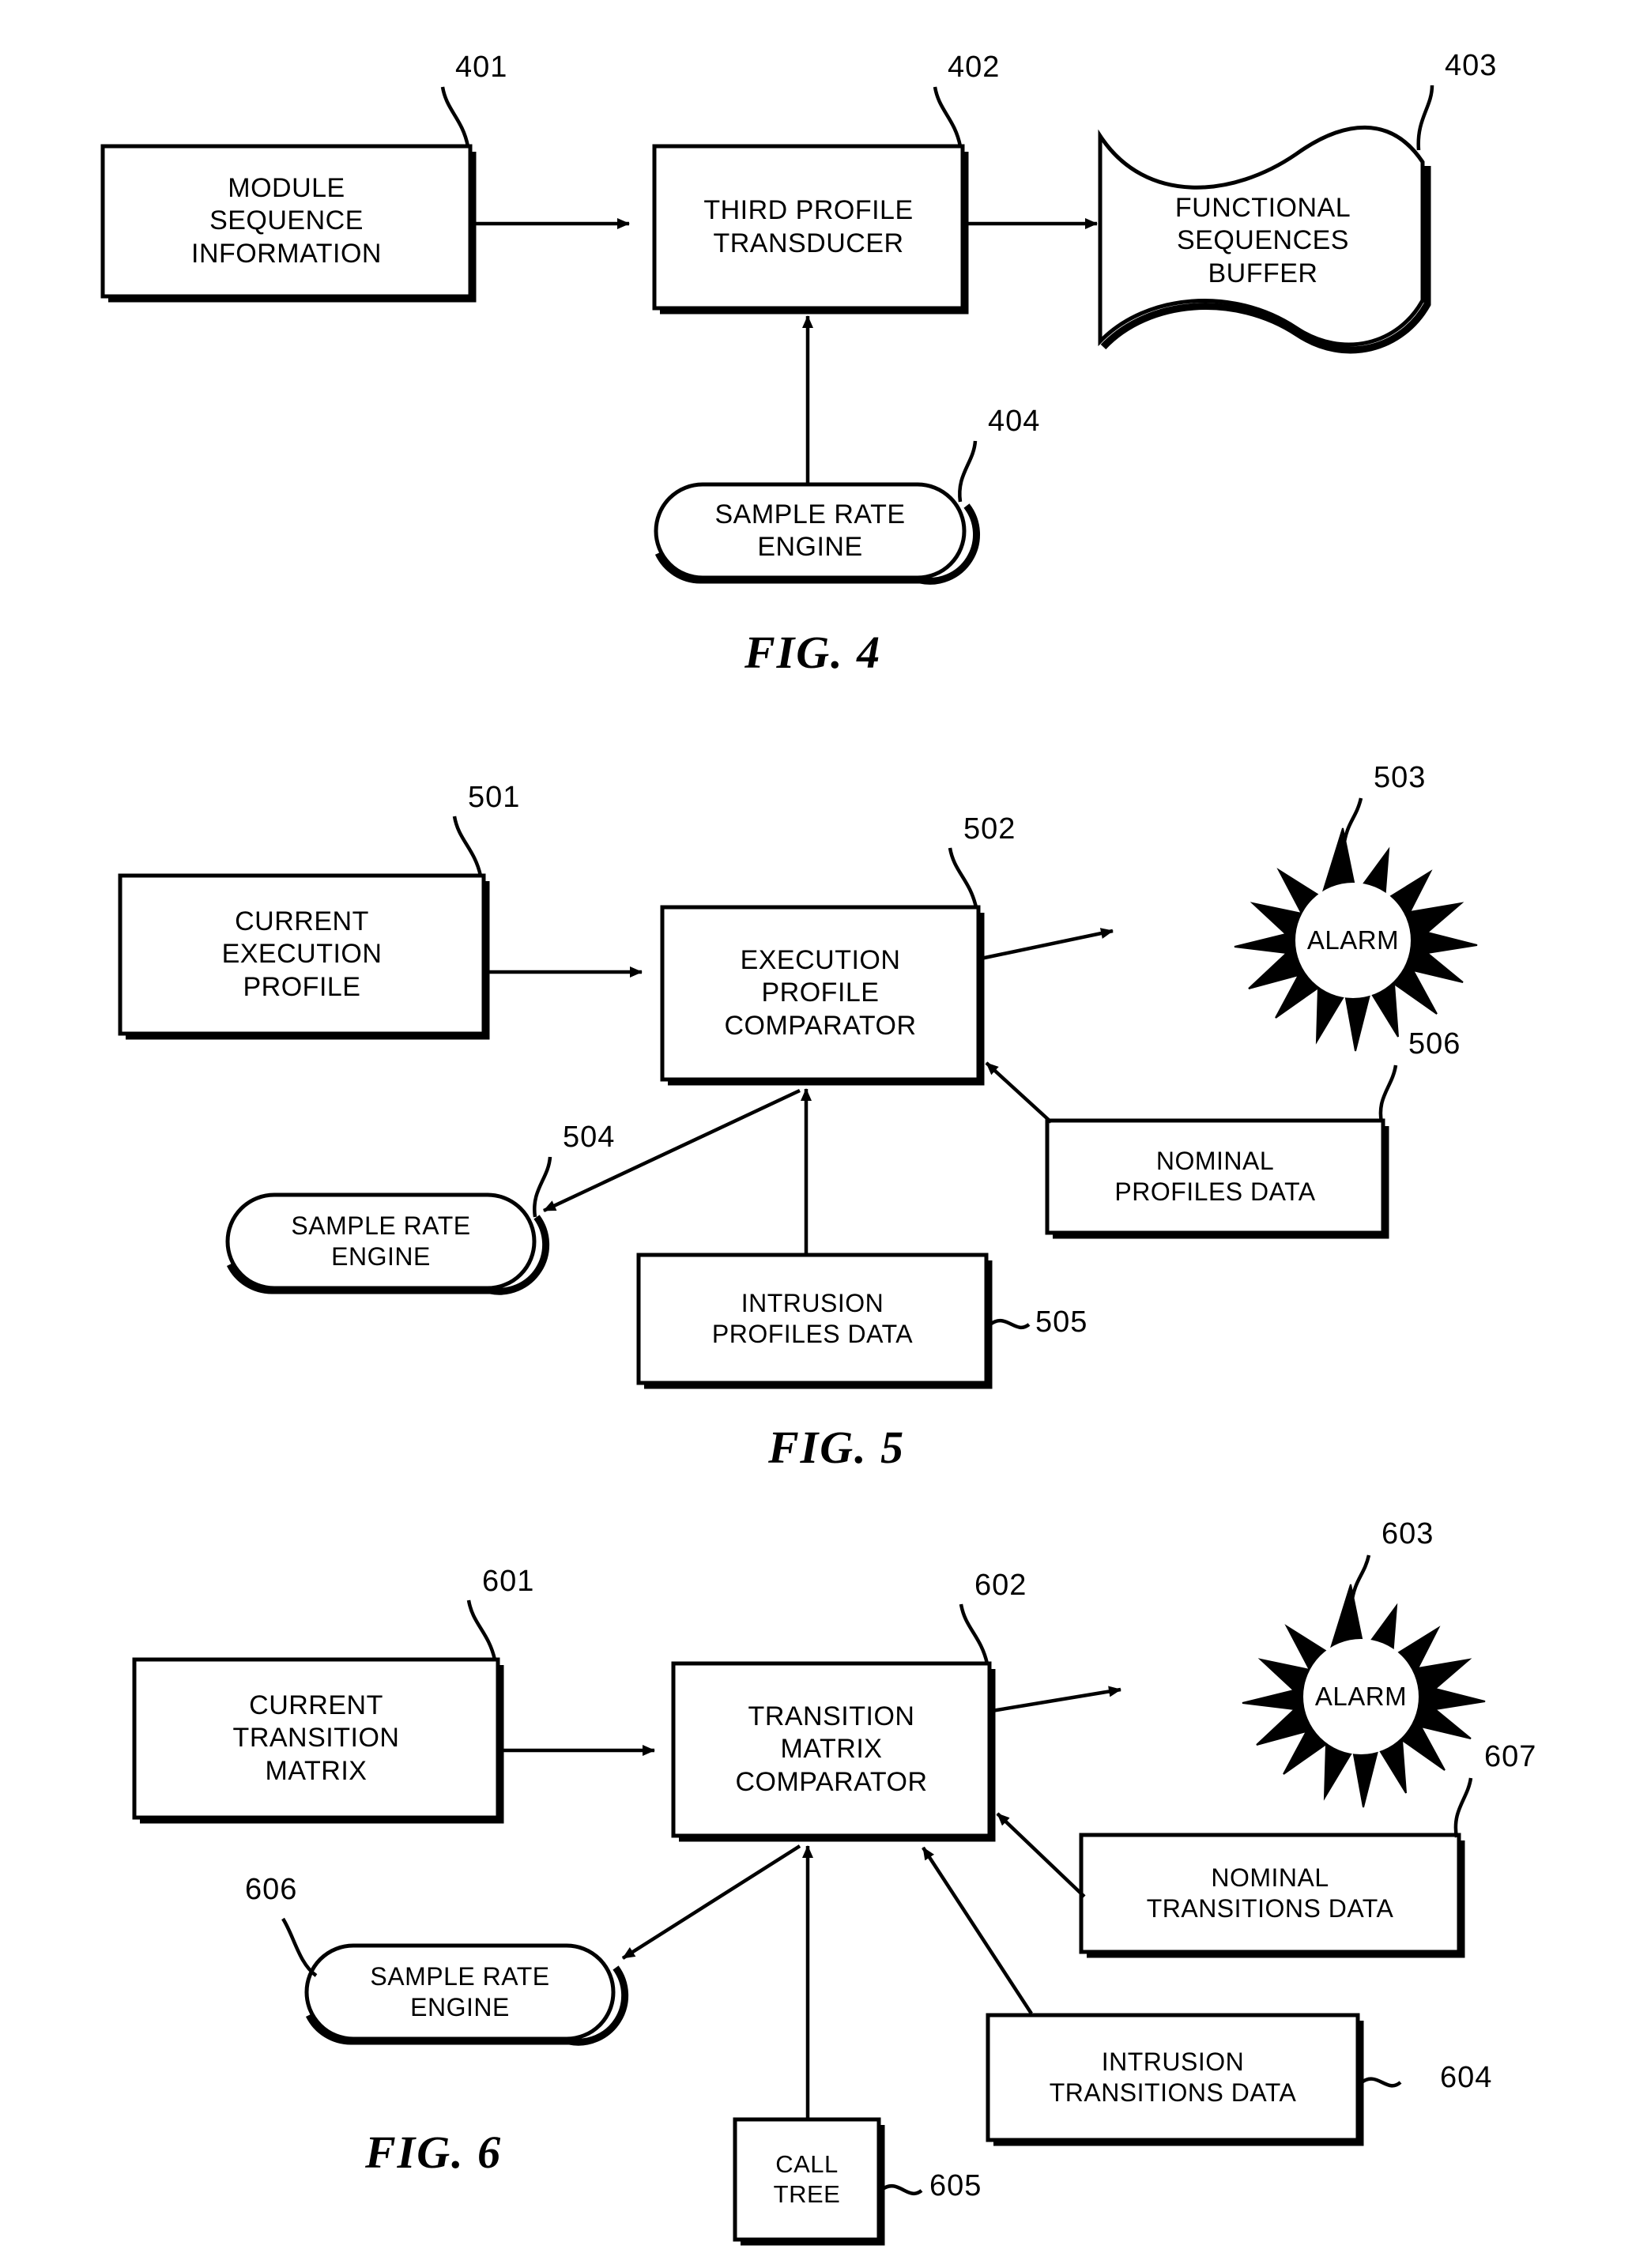 The width and height of the screenshot is (1651, 2268). I want to click on fig6-label-transition-matrix-comparator: TRANSITION MATRIX COMPARATOR, so click(831, 1749).